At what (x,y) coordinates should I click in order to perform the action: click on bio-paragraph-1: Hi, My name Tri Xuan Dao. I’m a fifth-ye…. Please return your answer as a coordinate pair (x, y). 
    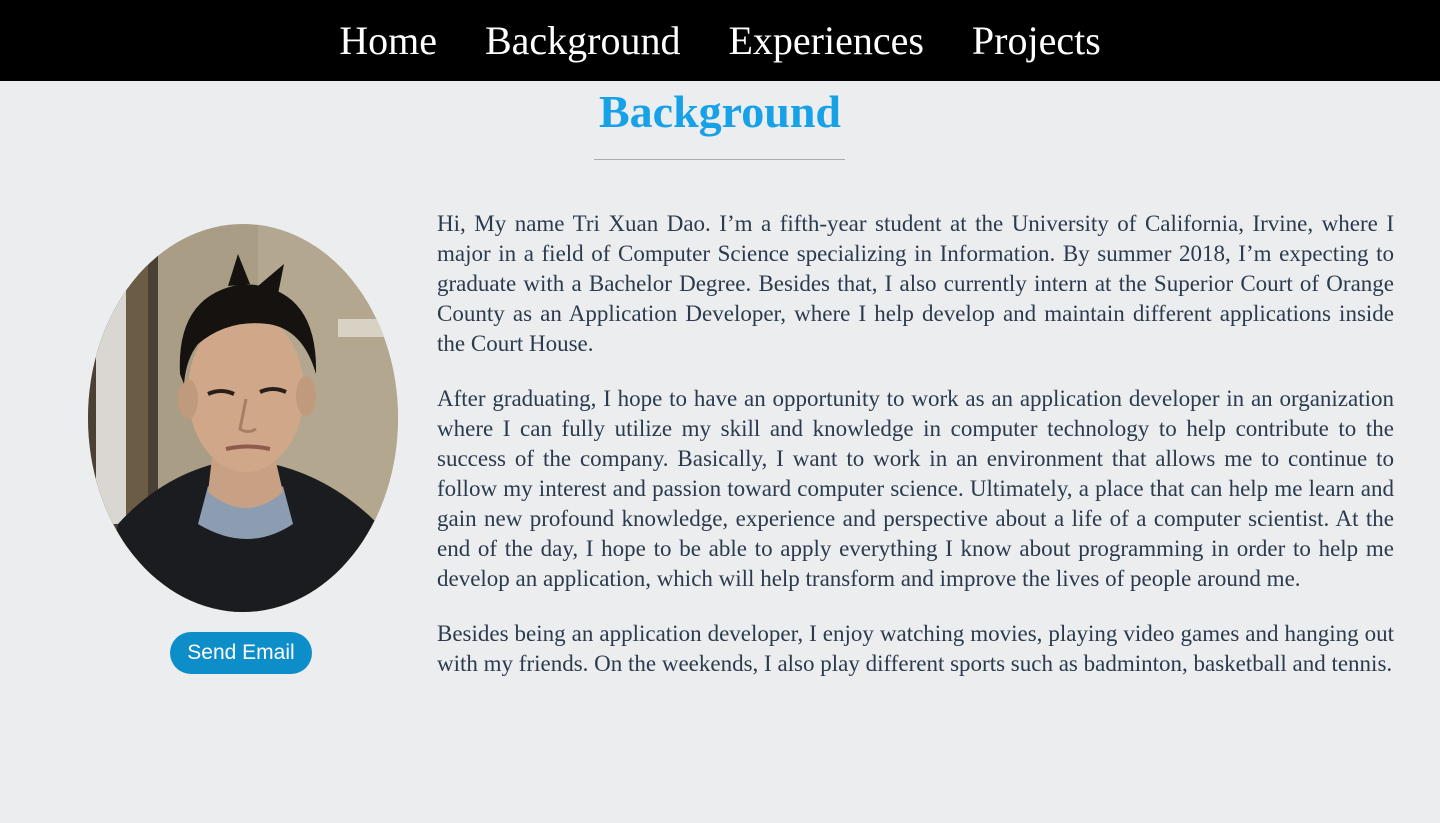
    Looking at the image, I should click on (915, 283).